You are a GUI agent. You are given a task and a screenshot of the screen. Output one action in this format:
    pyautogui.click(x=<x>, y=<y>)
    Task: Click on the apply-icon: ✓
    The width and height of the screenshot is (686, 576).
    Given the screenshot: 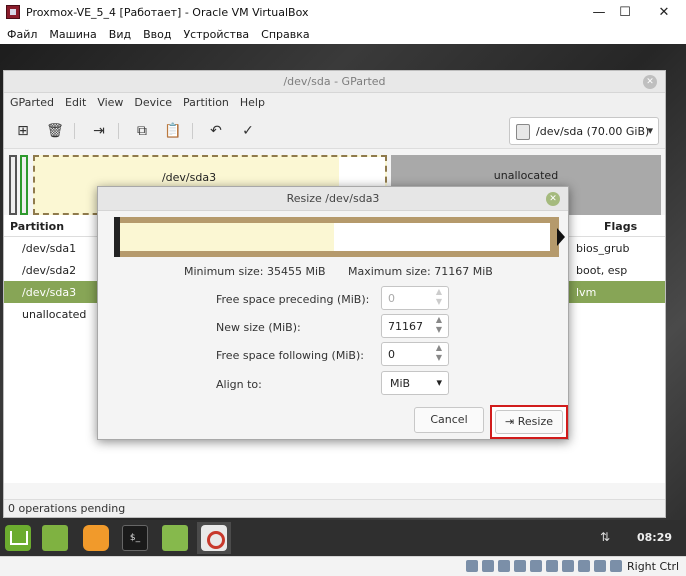 What is the action you would take?
    pyautogui.click(x=248, y=131)
    